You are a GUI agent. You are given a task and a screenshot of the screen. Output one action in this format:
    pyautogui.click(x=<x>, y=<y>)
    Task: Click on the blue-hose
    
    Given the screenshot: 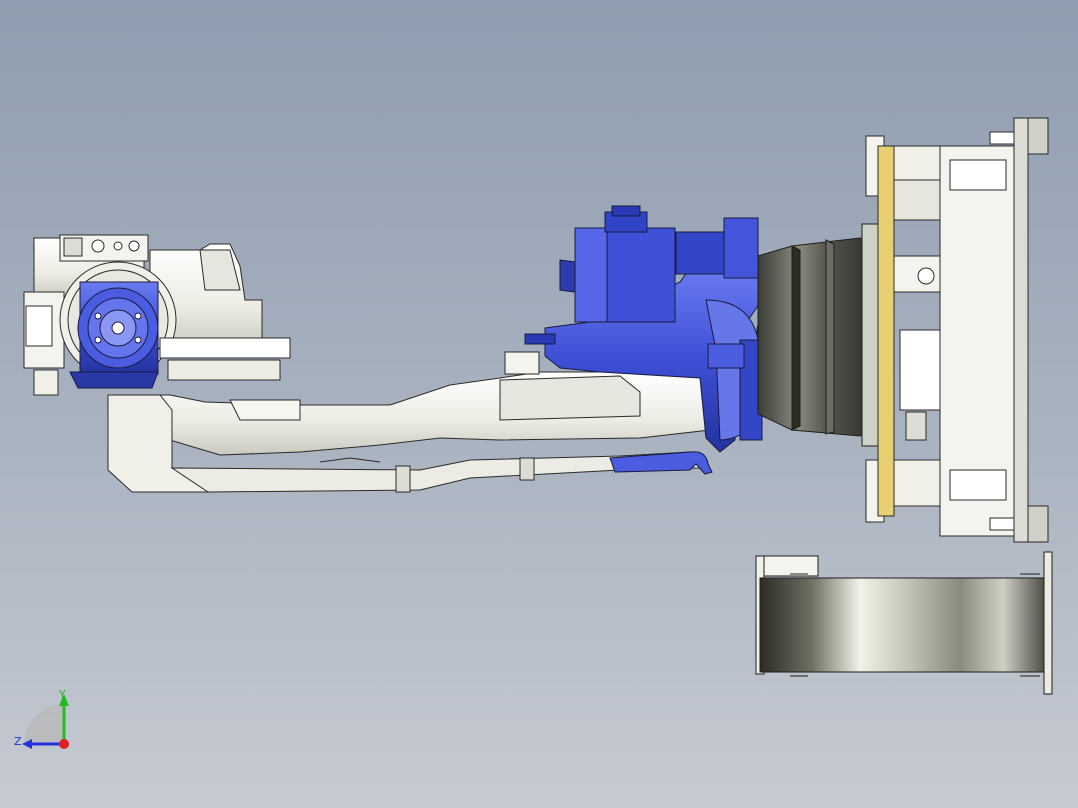 What is the action you would take?
    pyautogui.click(x=661, y=463)
    